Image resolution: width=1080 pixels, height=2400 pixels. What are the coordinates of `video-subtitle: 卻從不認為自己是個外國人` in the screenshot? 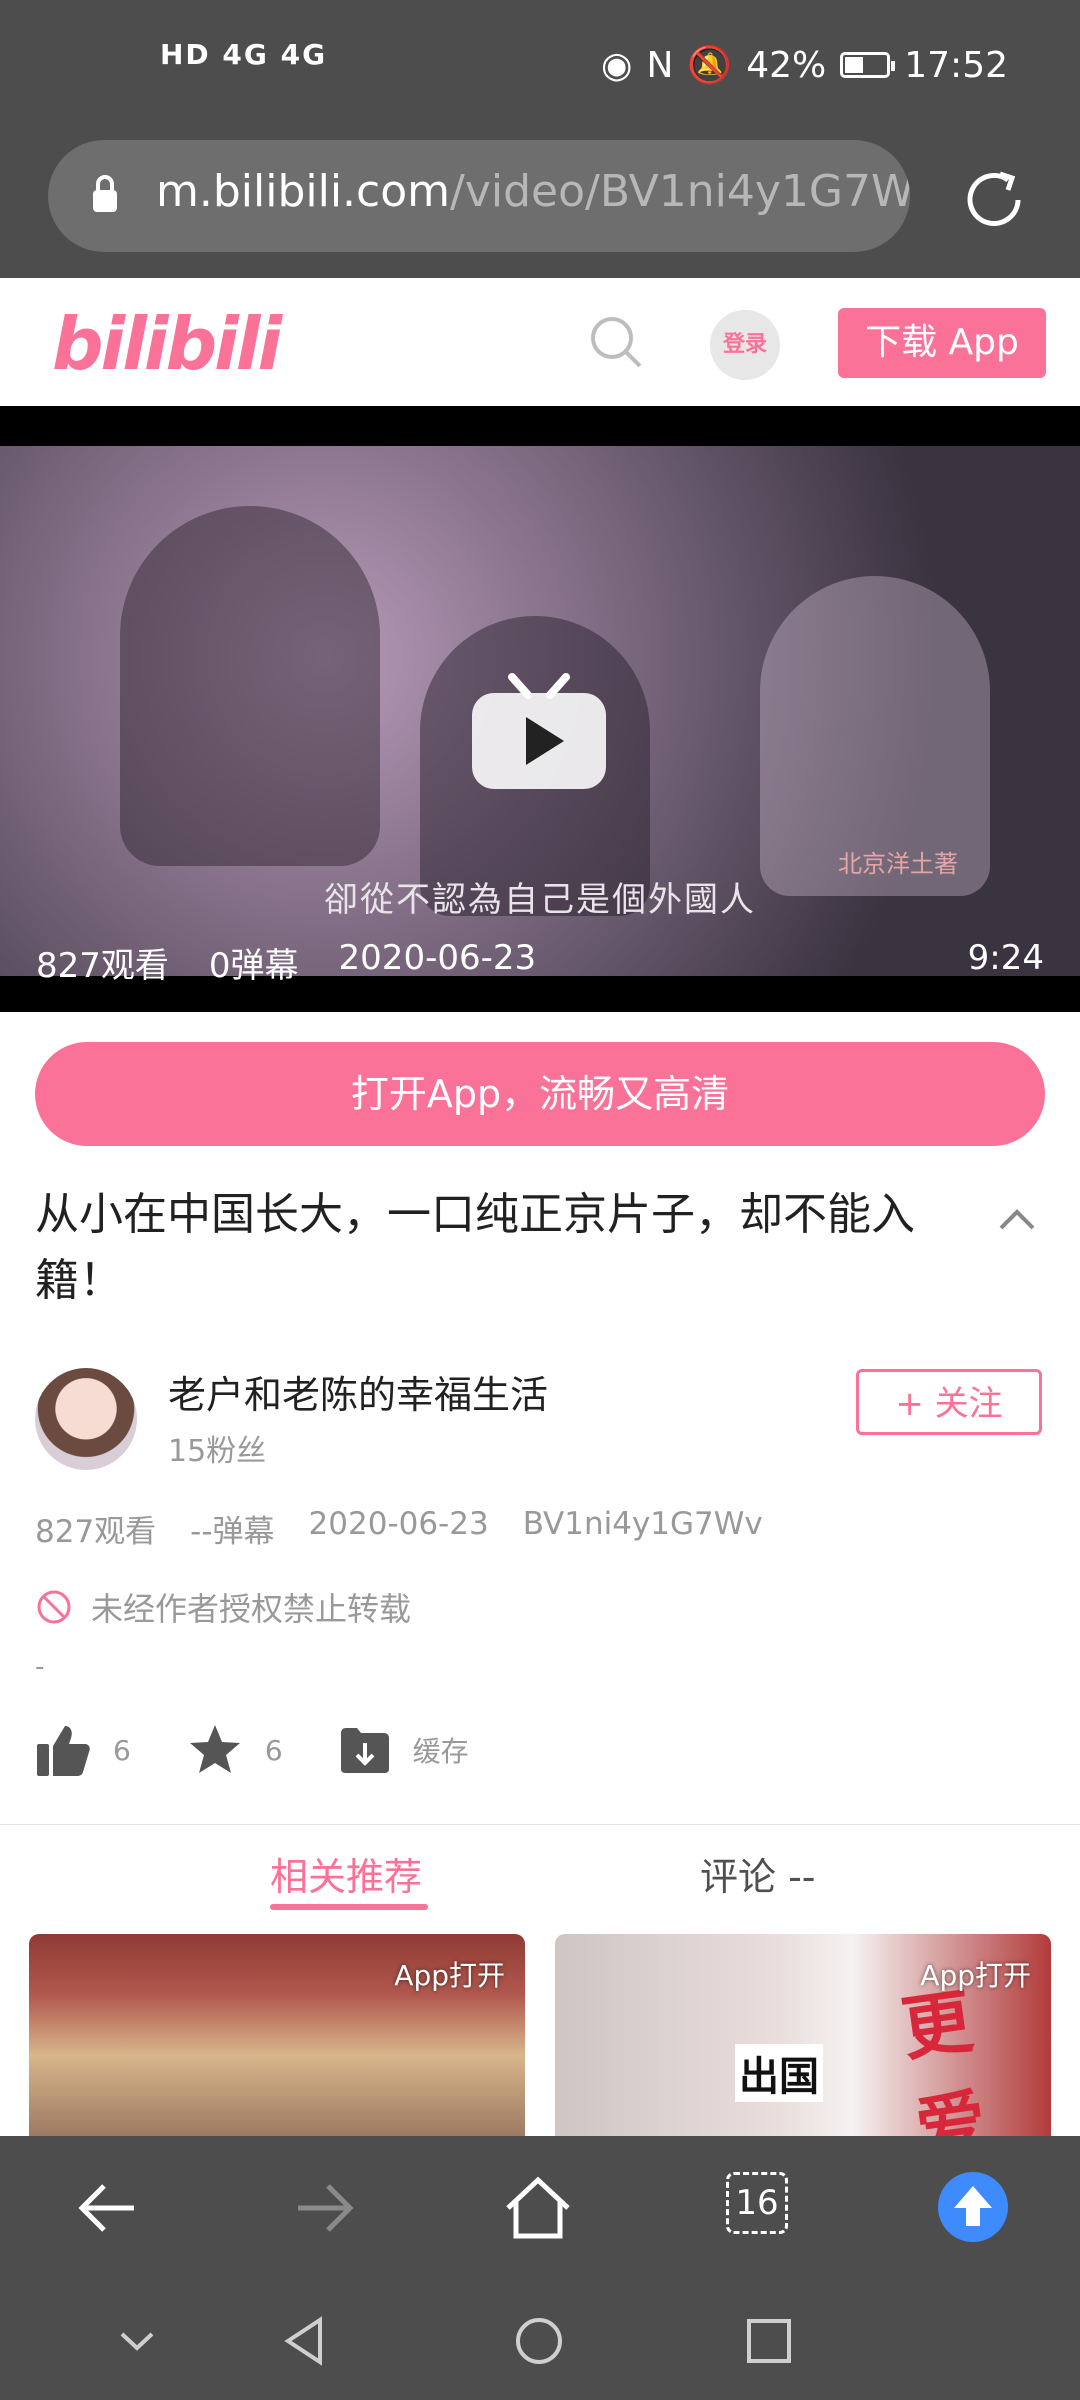 It's located at (540, 900).